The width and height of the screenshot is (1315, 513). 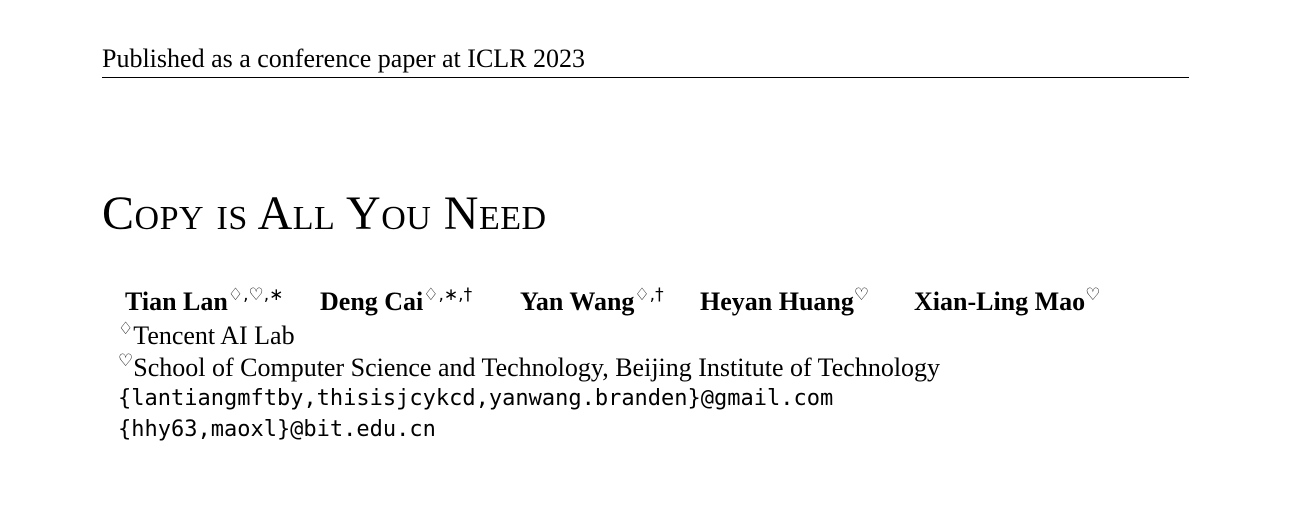 What do you see at coordinates (176, 301) in the screenshot?
I see `author-name: Tian Lan` at bounding box center [176, 301].